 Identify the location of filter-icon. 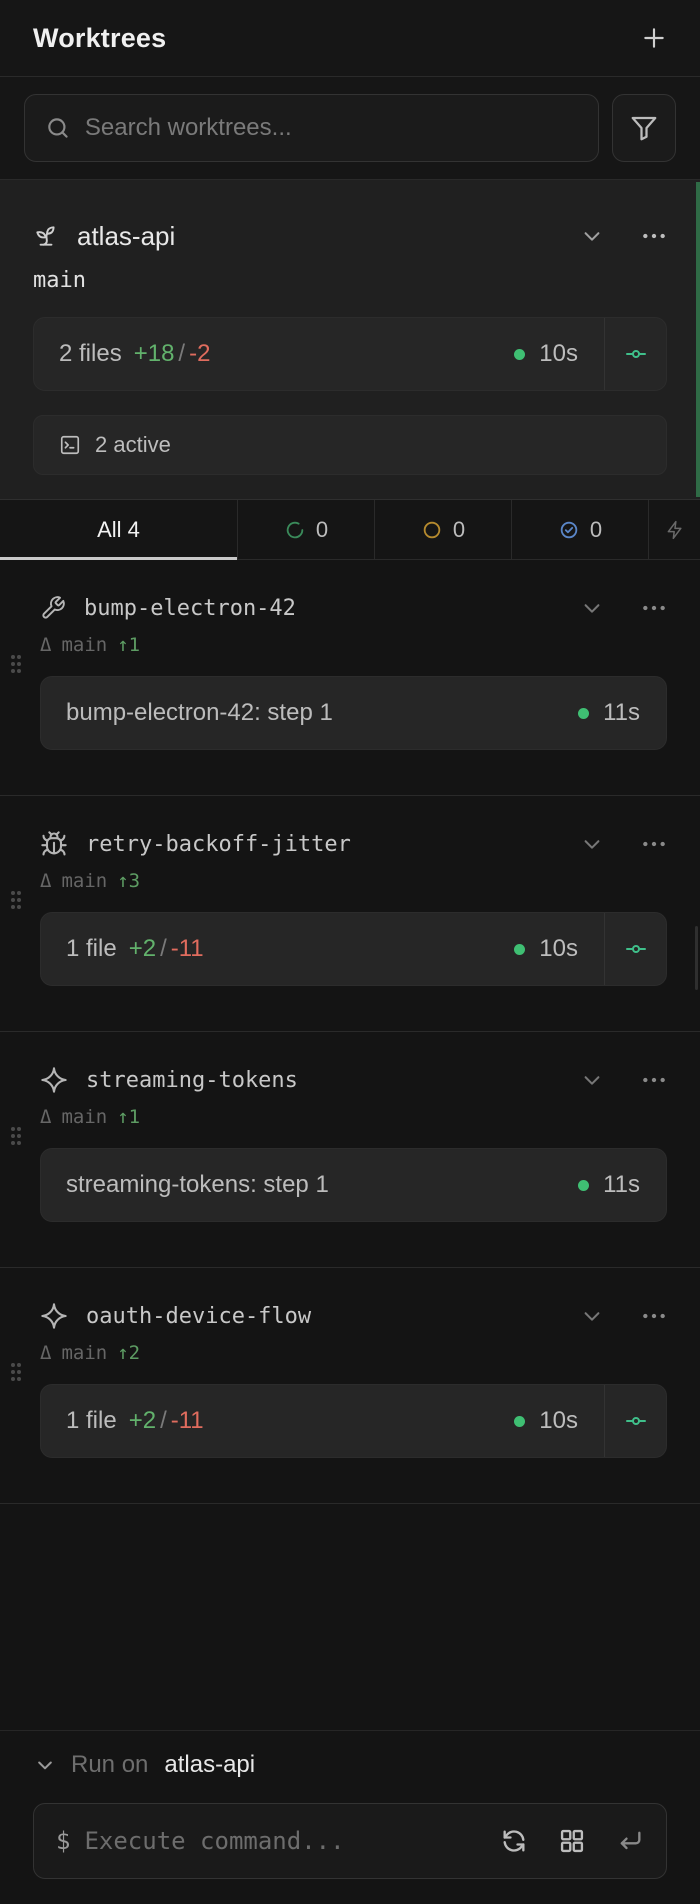
(644, 128).